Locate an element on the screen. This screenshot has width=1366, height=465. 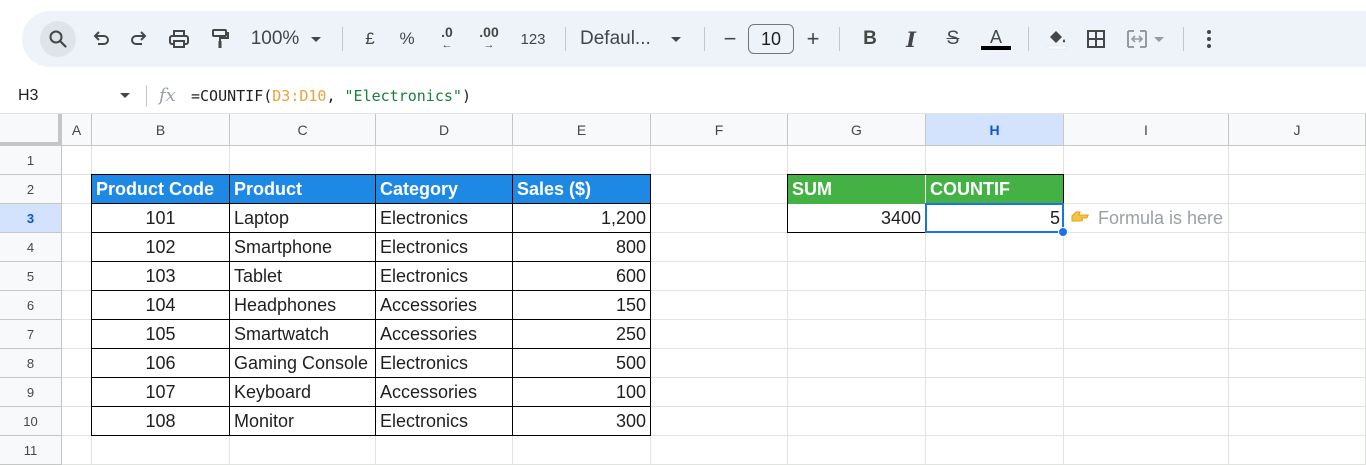
search-menus-button is located at coordinates (58, 39).